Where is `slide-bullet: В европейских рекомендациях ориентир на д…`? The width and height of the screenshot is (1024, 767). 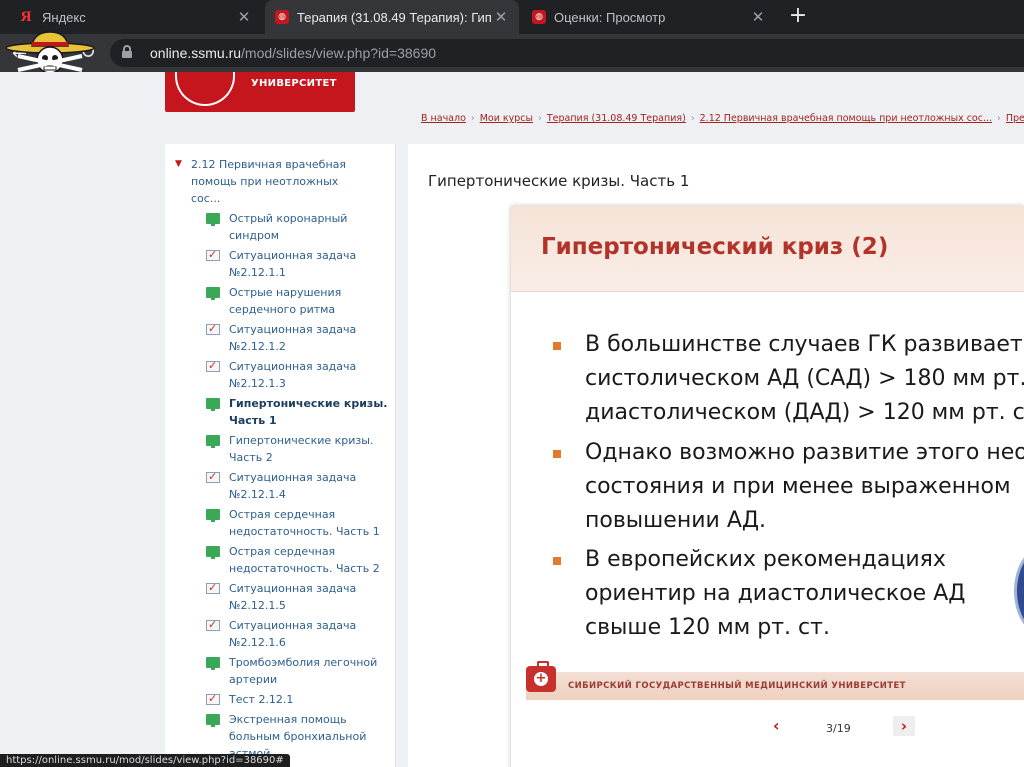
slide-bullet: В европейских рекомендациях ориентир на д… is located at coordinates (759, 594).